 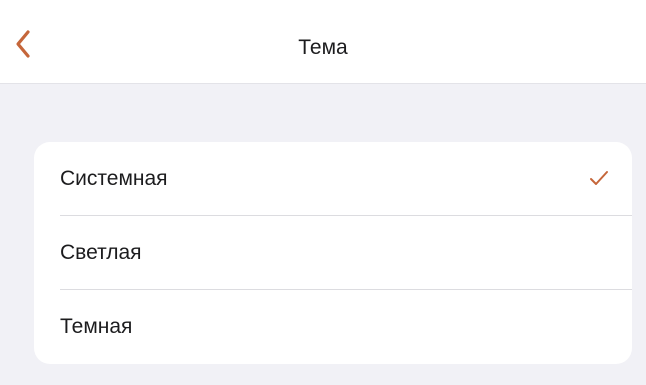 What do you see at coordinates (96, 326) in the screenshot?
I see `theme-option-label: Темная` at bounding box center [96, 326].